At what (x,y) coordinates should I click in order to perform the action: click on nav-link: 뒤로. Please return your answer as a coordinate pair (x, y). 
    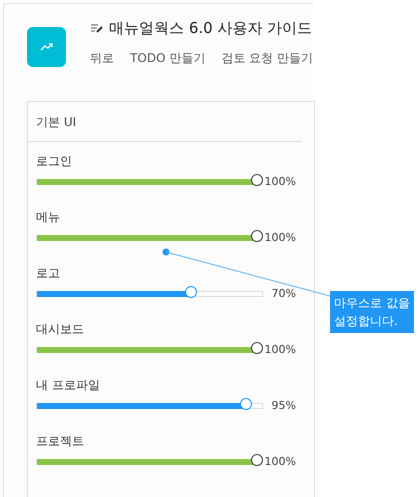
    Looking at the image, I should click on (102, 57).